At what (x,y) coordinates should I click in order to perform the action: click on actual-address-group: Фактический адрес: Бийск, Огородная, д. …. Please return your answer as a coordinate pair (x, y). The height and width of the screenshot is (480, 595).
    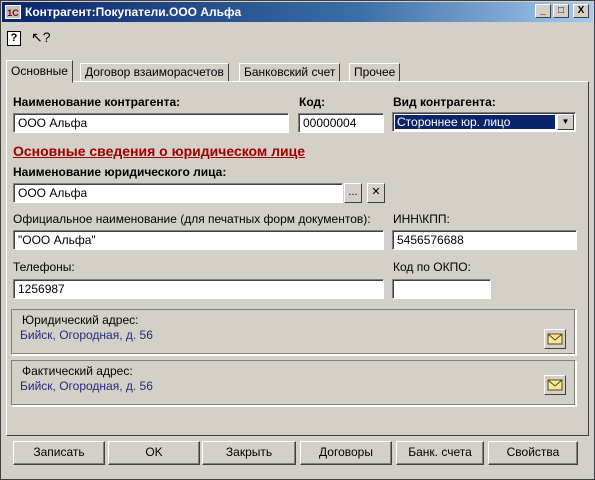
    Looking at the image, I should click on (293, 383).